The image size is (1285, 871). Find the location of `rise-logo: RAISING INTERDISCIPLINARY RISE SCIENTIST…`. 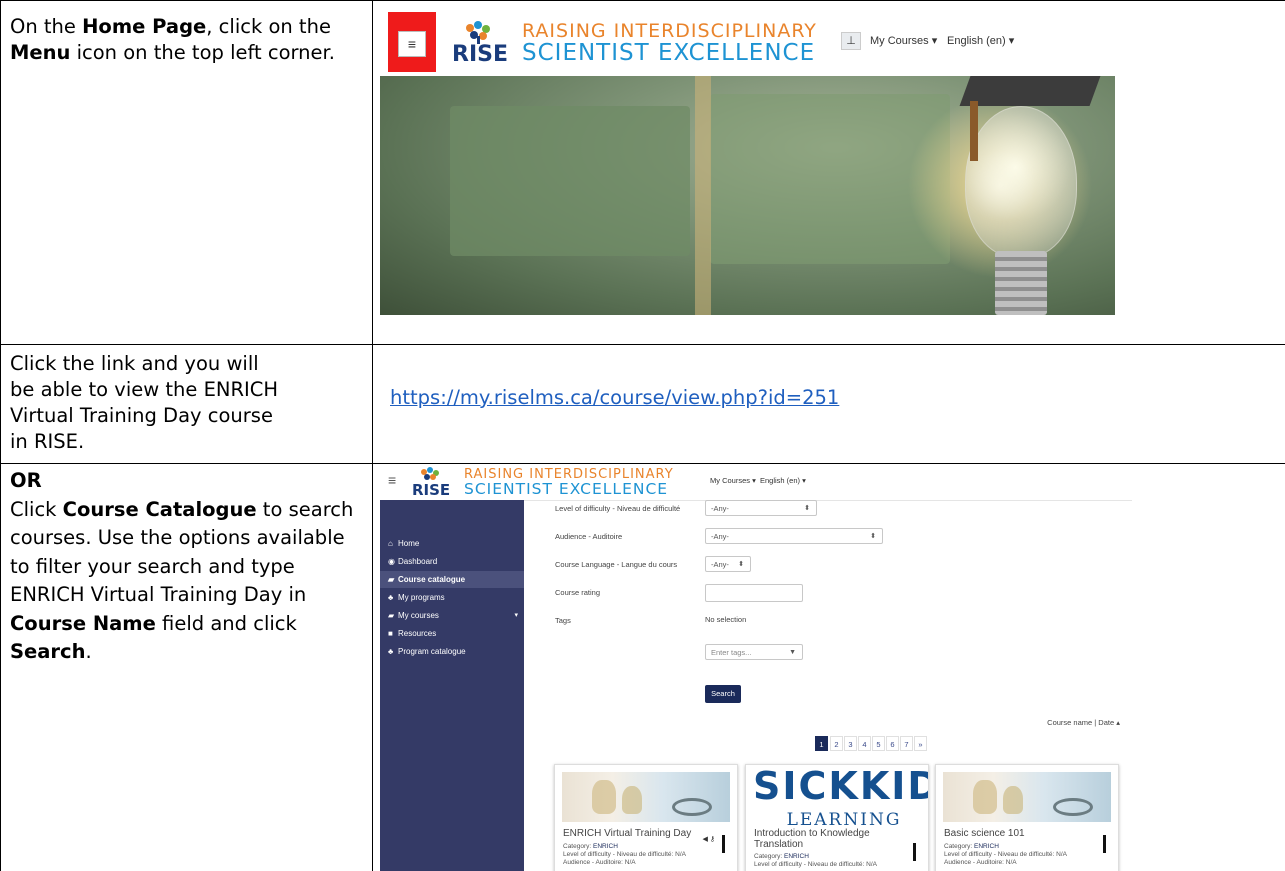

rise-logo: RAISING INTERDISCIPLINARY RISE SCIENTIST… is located at coordinates (640, 44).